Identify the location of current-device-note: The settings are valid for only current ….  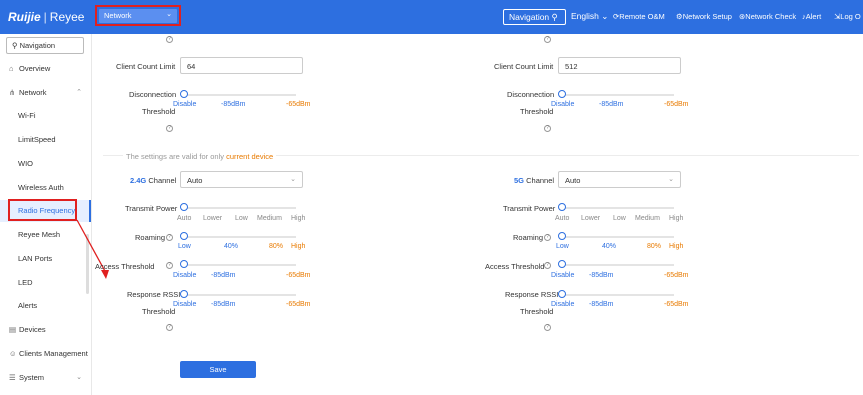
(200, 156).